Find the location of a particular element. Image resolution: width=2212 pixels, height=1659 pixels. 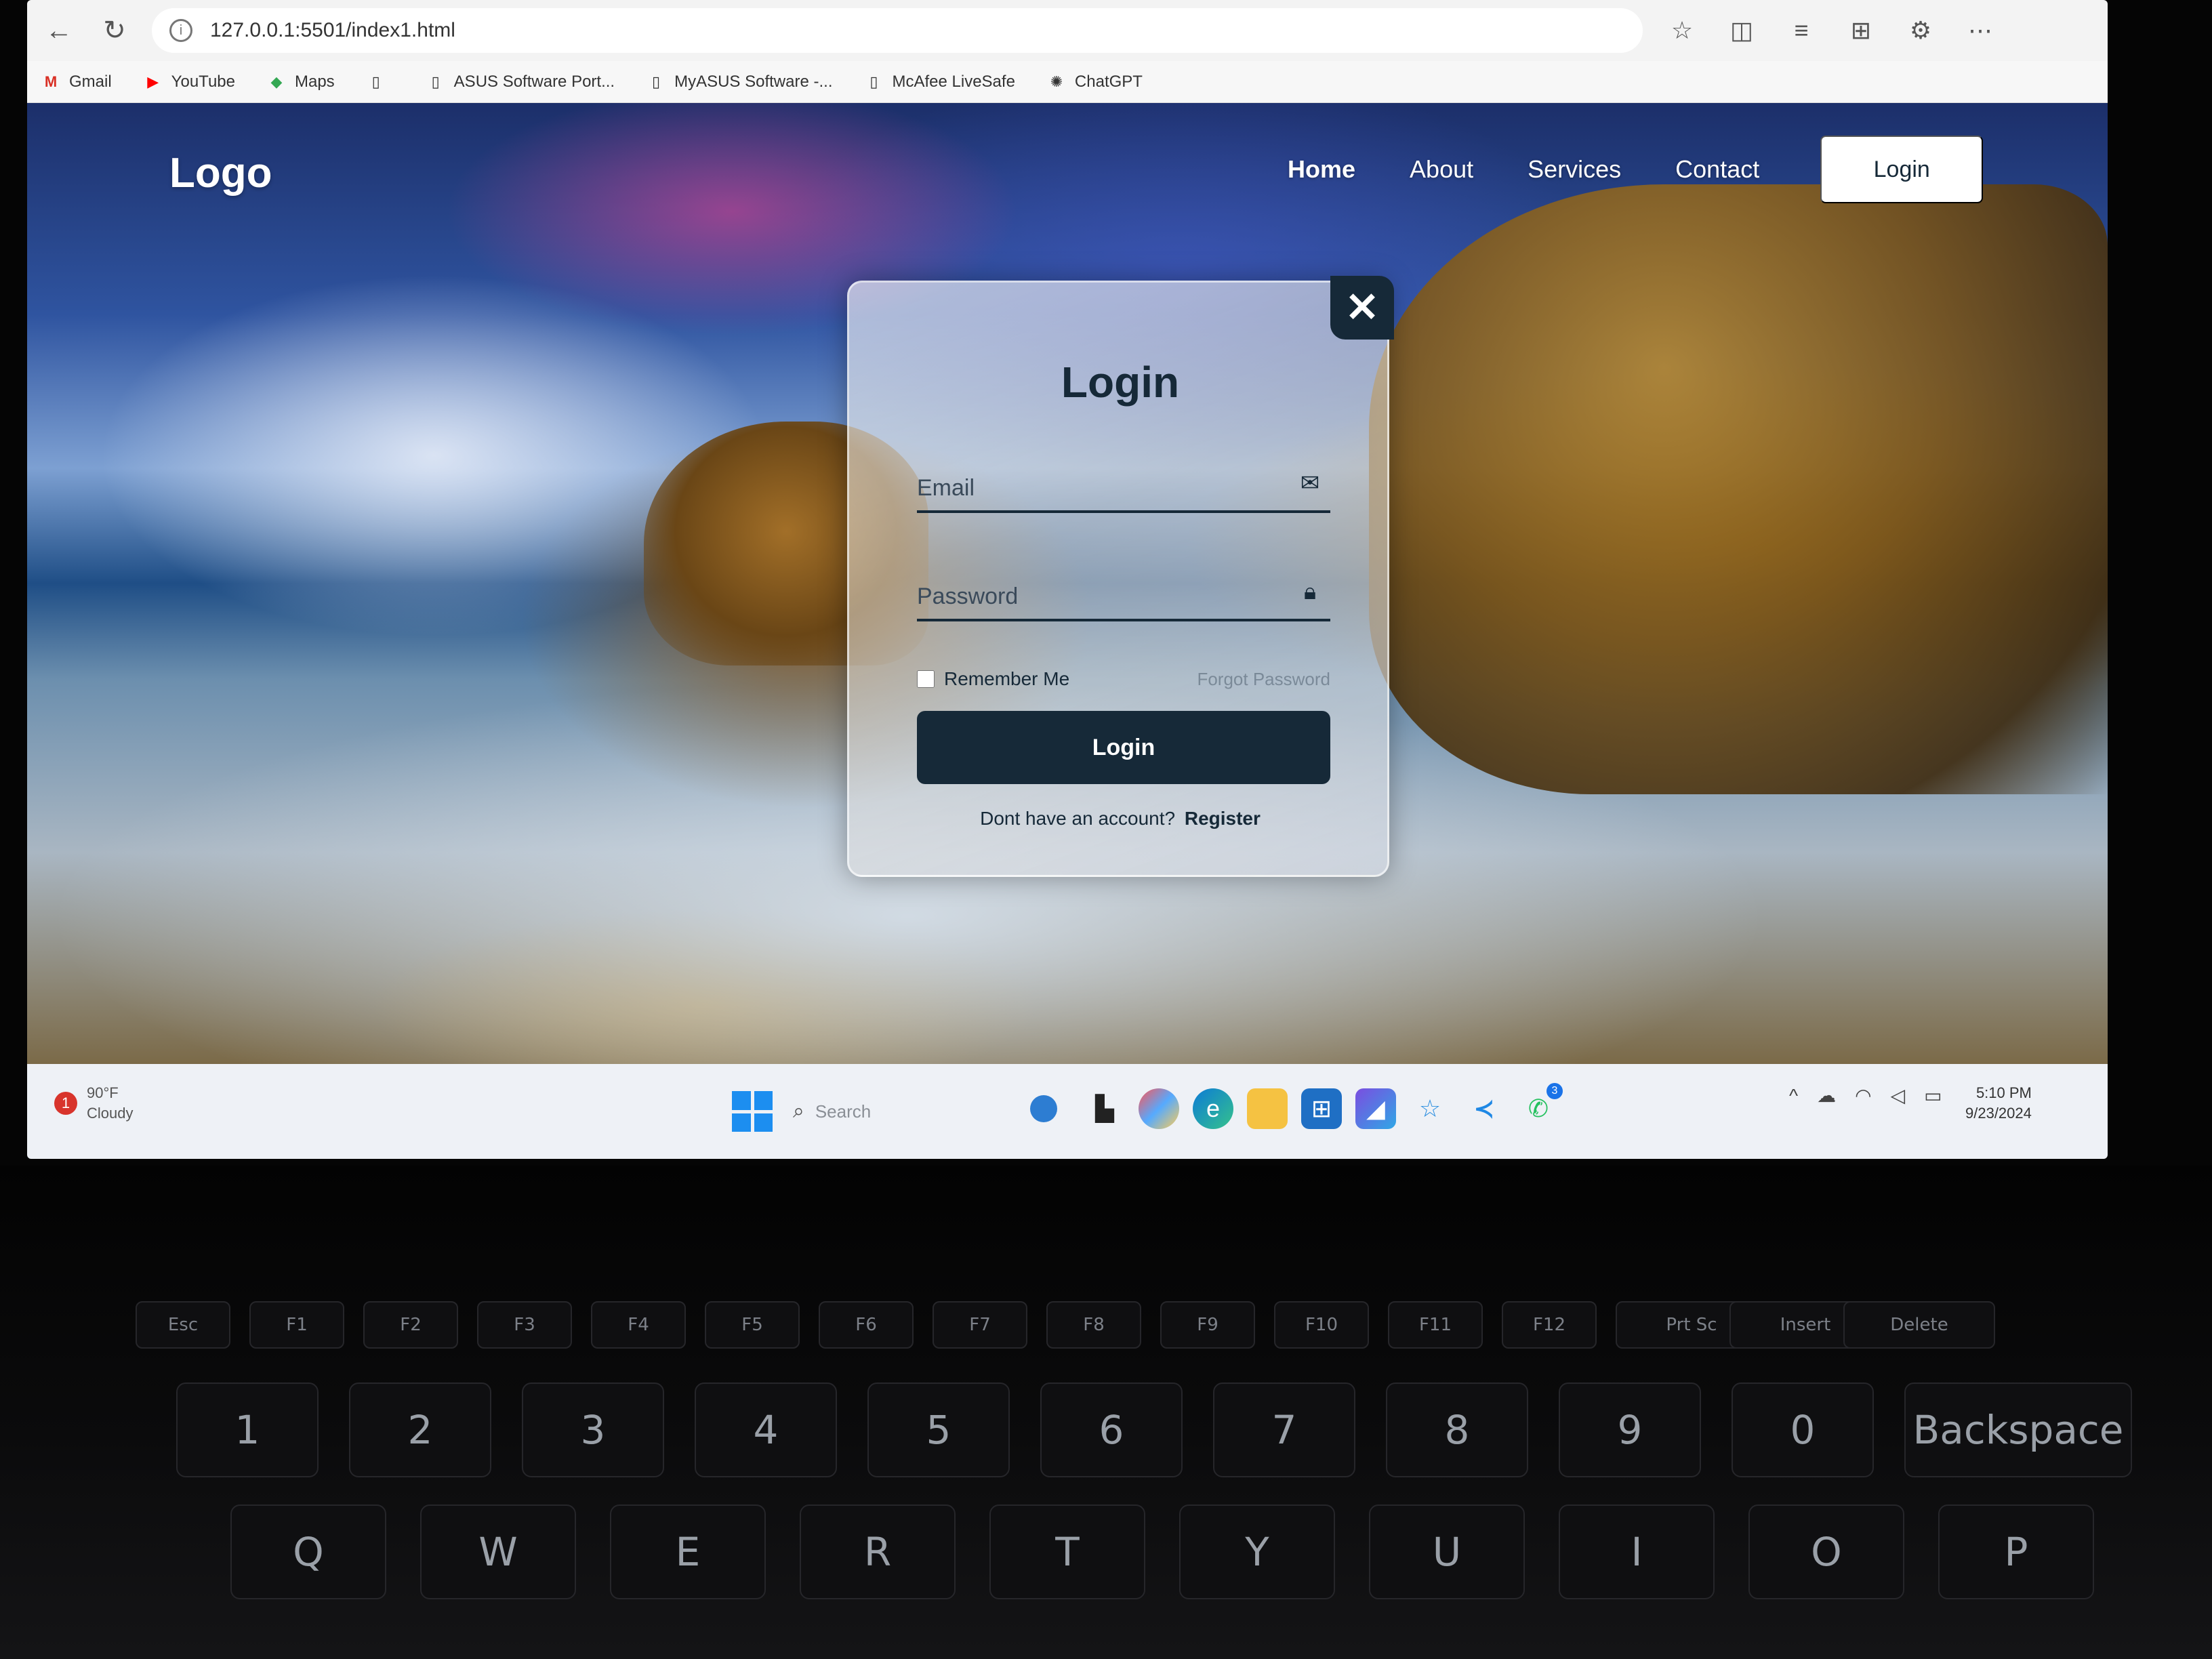

address-bar: i 127.0.0.1:5501/index1.html is located at coordinates (898, 30).